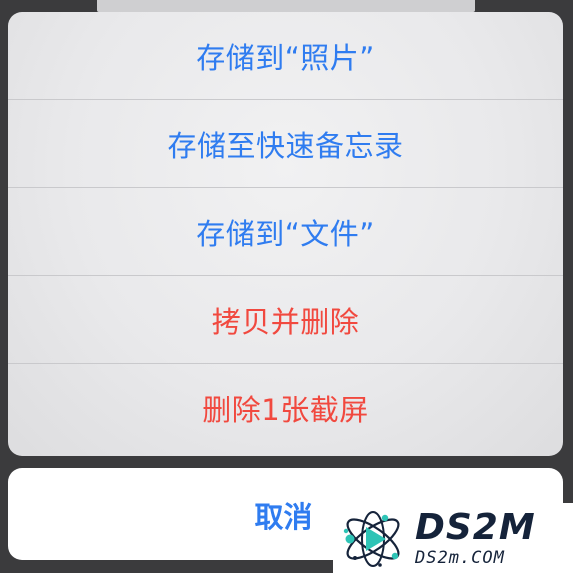 This screenshot has width=573, height=573. I want to click on watermark-text: DS2M DS2m.COM, so click(475, 537).